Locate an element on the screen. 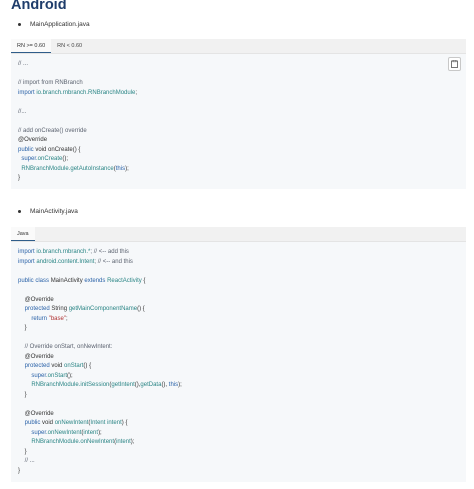 The height and width of the screenshot is (489, 474). code-token: // Override onStart, onNewIntent: is located at coordinates (65, 347).